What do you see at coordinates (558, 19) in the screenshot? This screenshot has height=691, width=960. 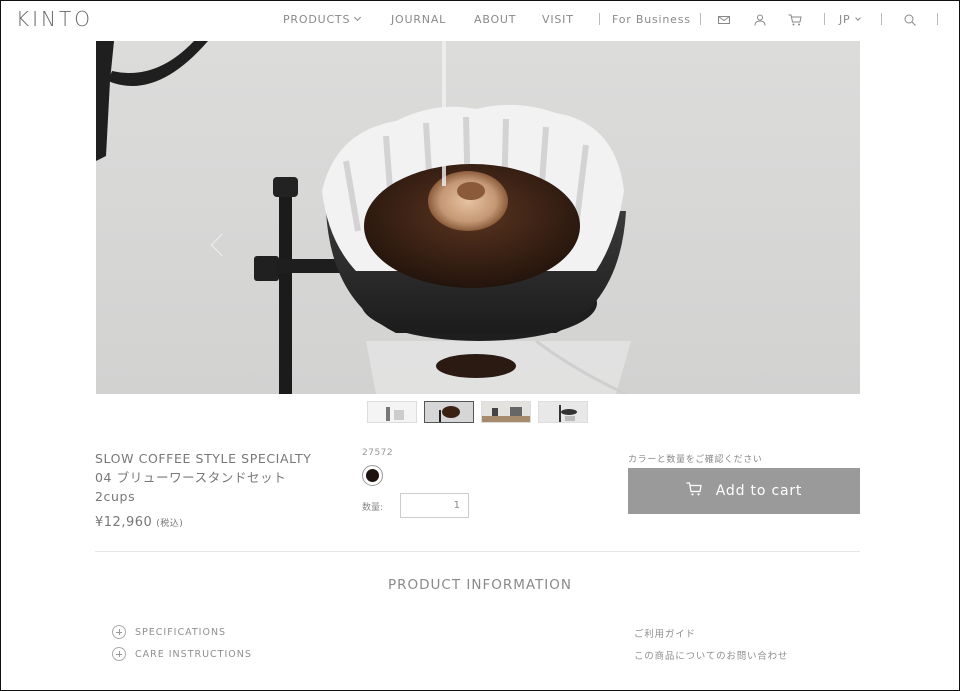 I see `nav-visit: VISIT` at bounding box center [558, 19].